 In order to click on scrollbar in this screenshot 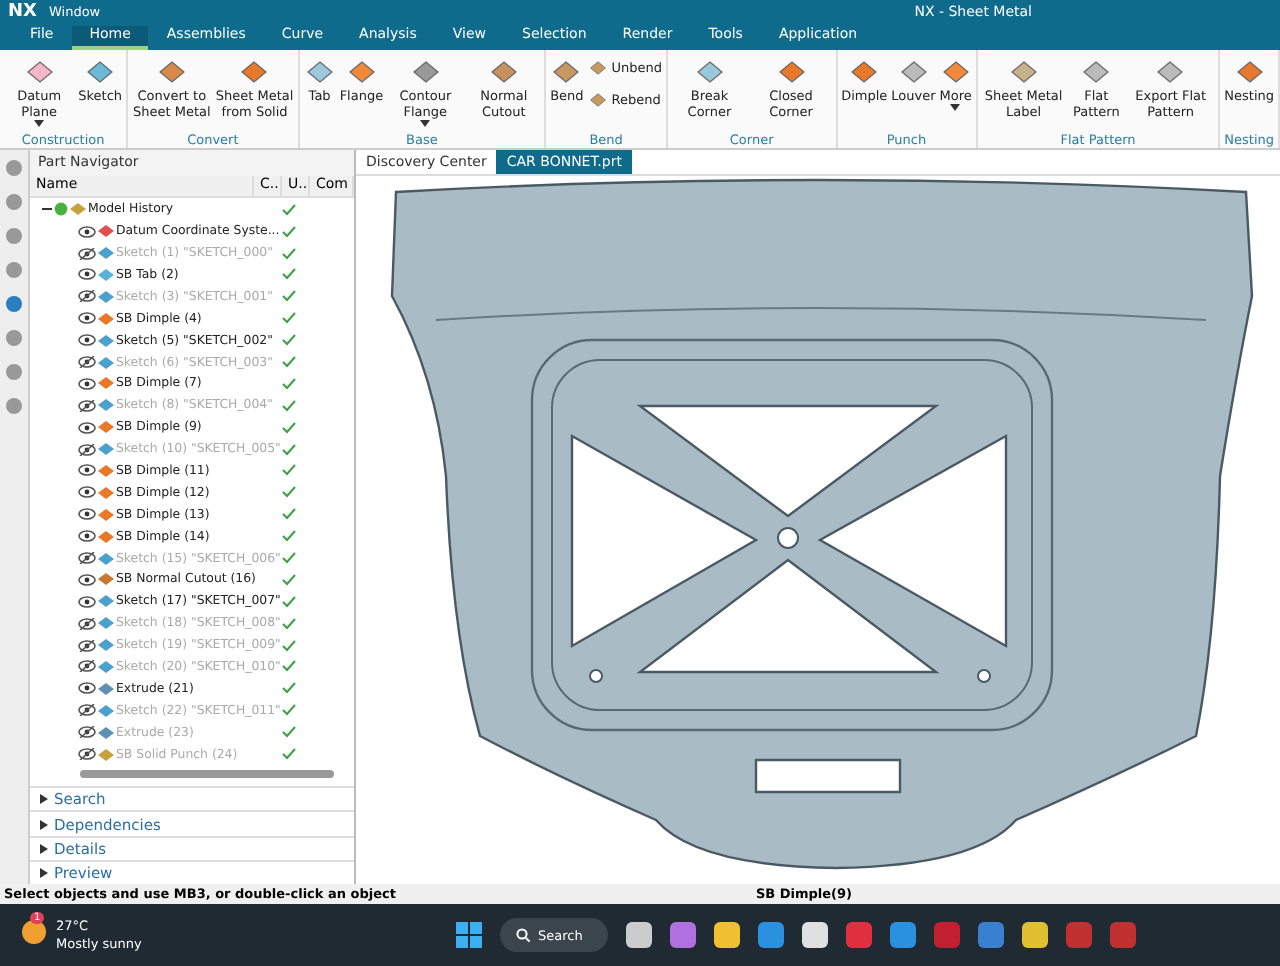, I will do `click(207, 774)`.